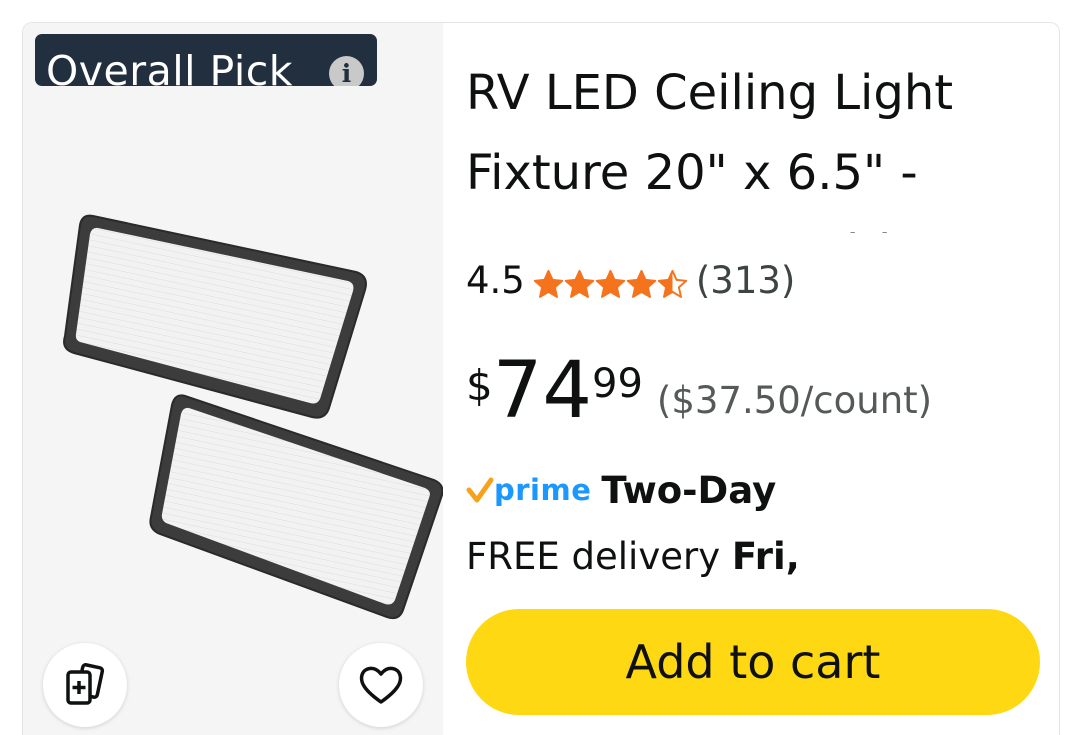  Describe the element at coordinates (746, 280) in the screenshot. I see `review-count: (313)` at that location.